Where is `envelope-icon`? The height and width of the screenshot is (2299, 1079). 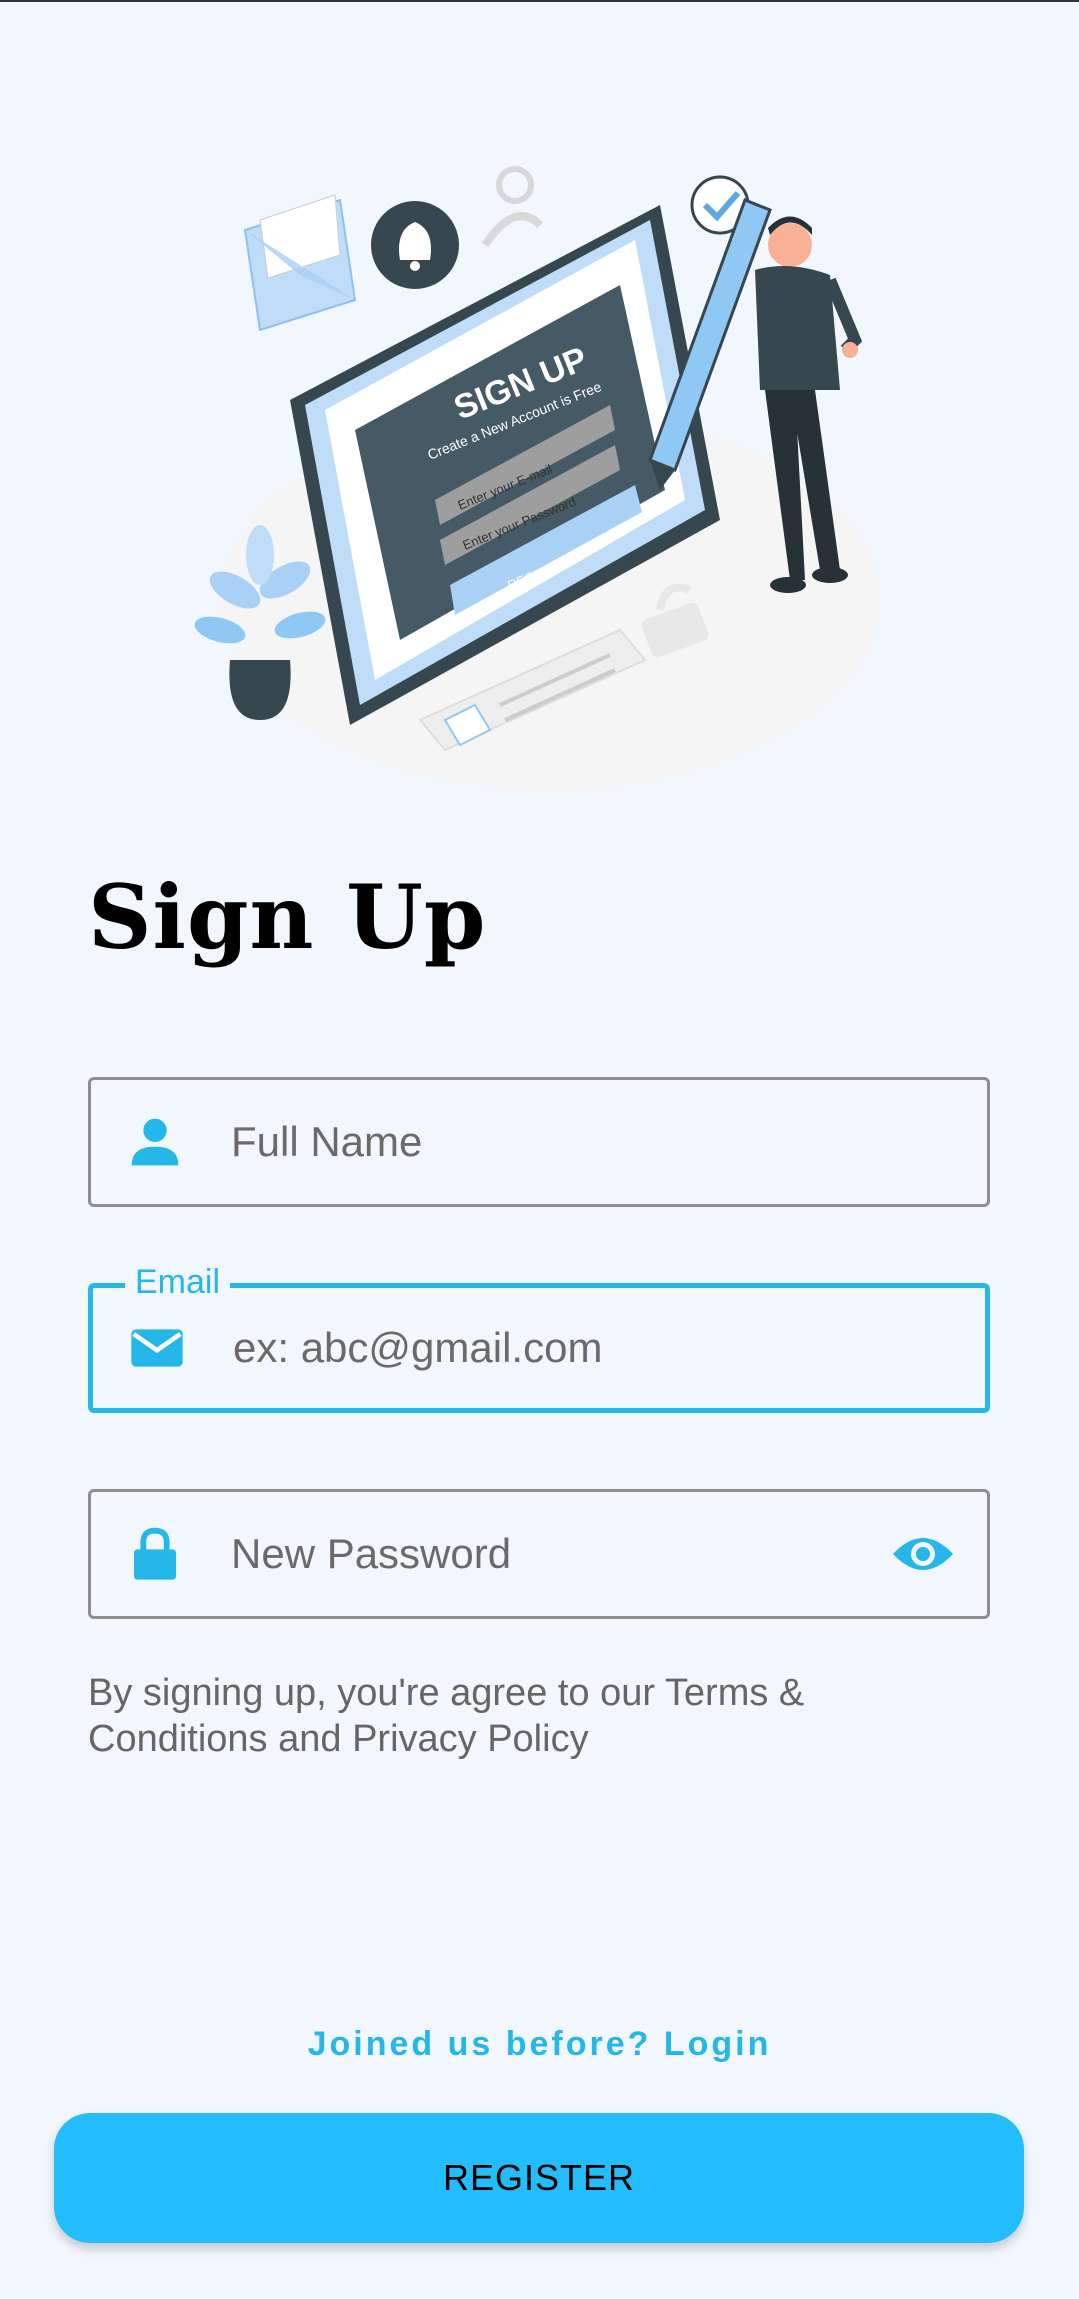 envelope-icon is located at coordinates (300, 263).